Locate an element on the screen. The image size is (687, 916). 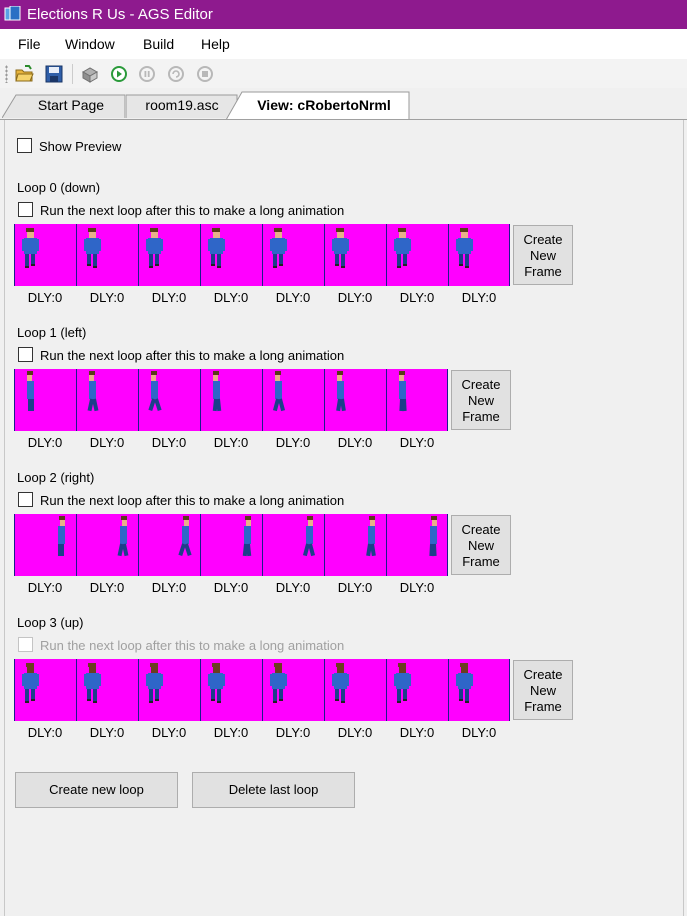
build-icon is located at coordinates (90, 74).